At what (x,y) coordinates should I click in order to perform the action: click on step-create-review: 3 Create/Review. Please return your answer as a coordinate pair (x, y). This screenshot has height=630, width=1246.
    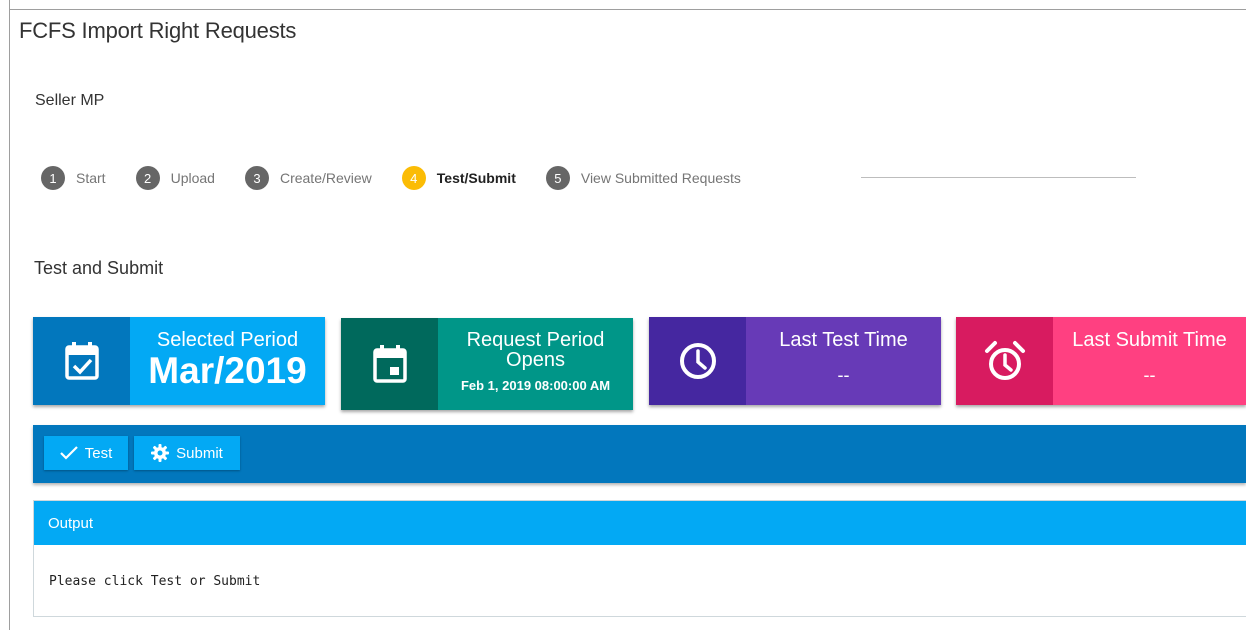
    Looking at the image, I should click on (308, 178).